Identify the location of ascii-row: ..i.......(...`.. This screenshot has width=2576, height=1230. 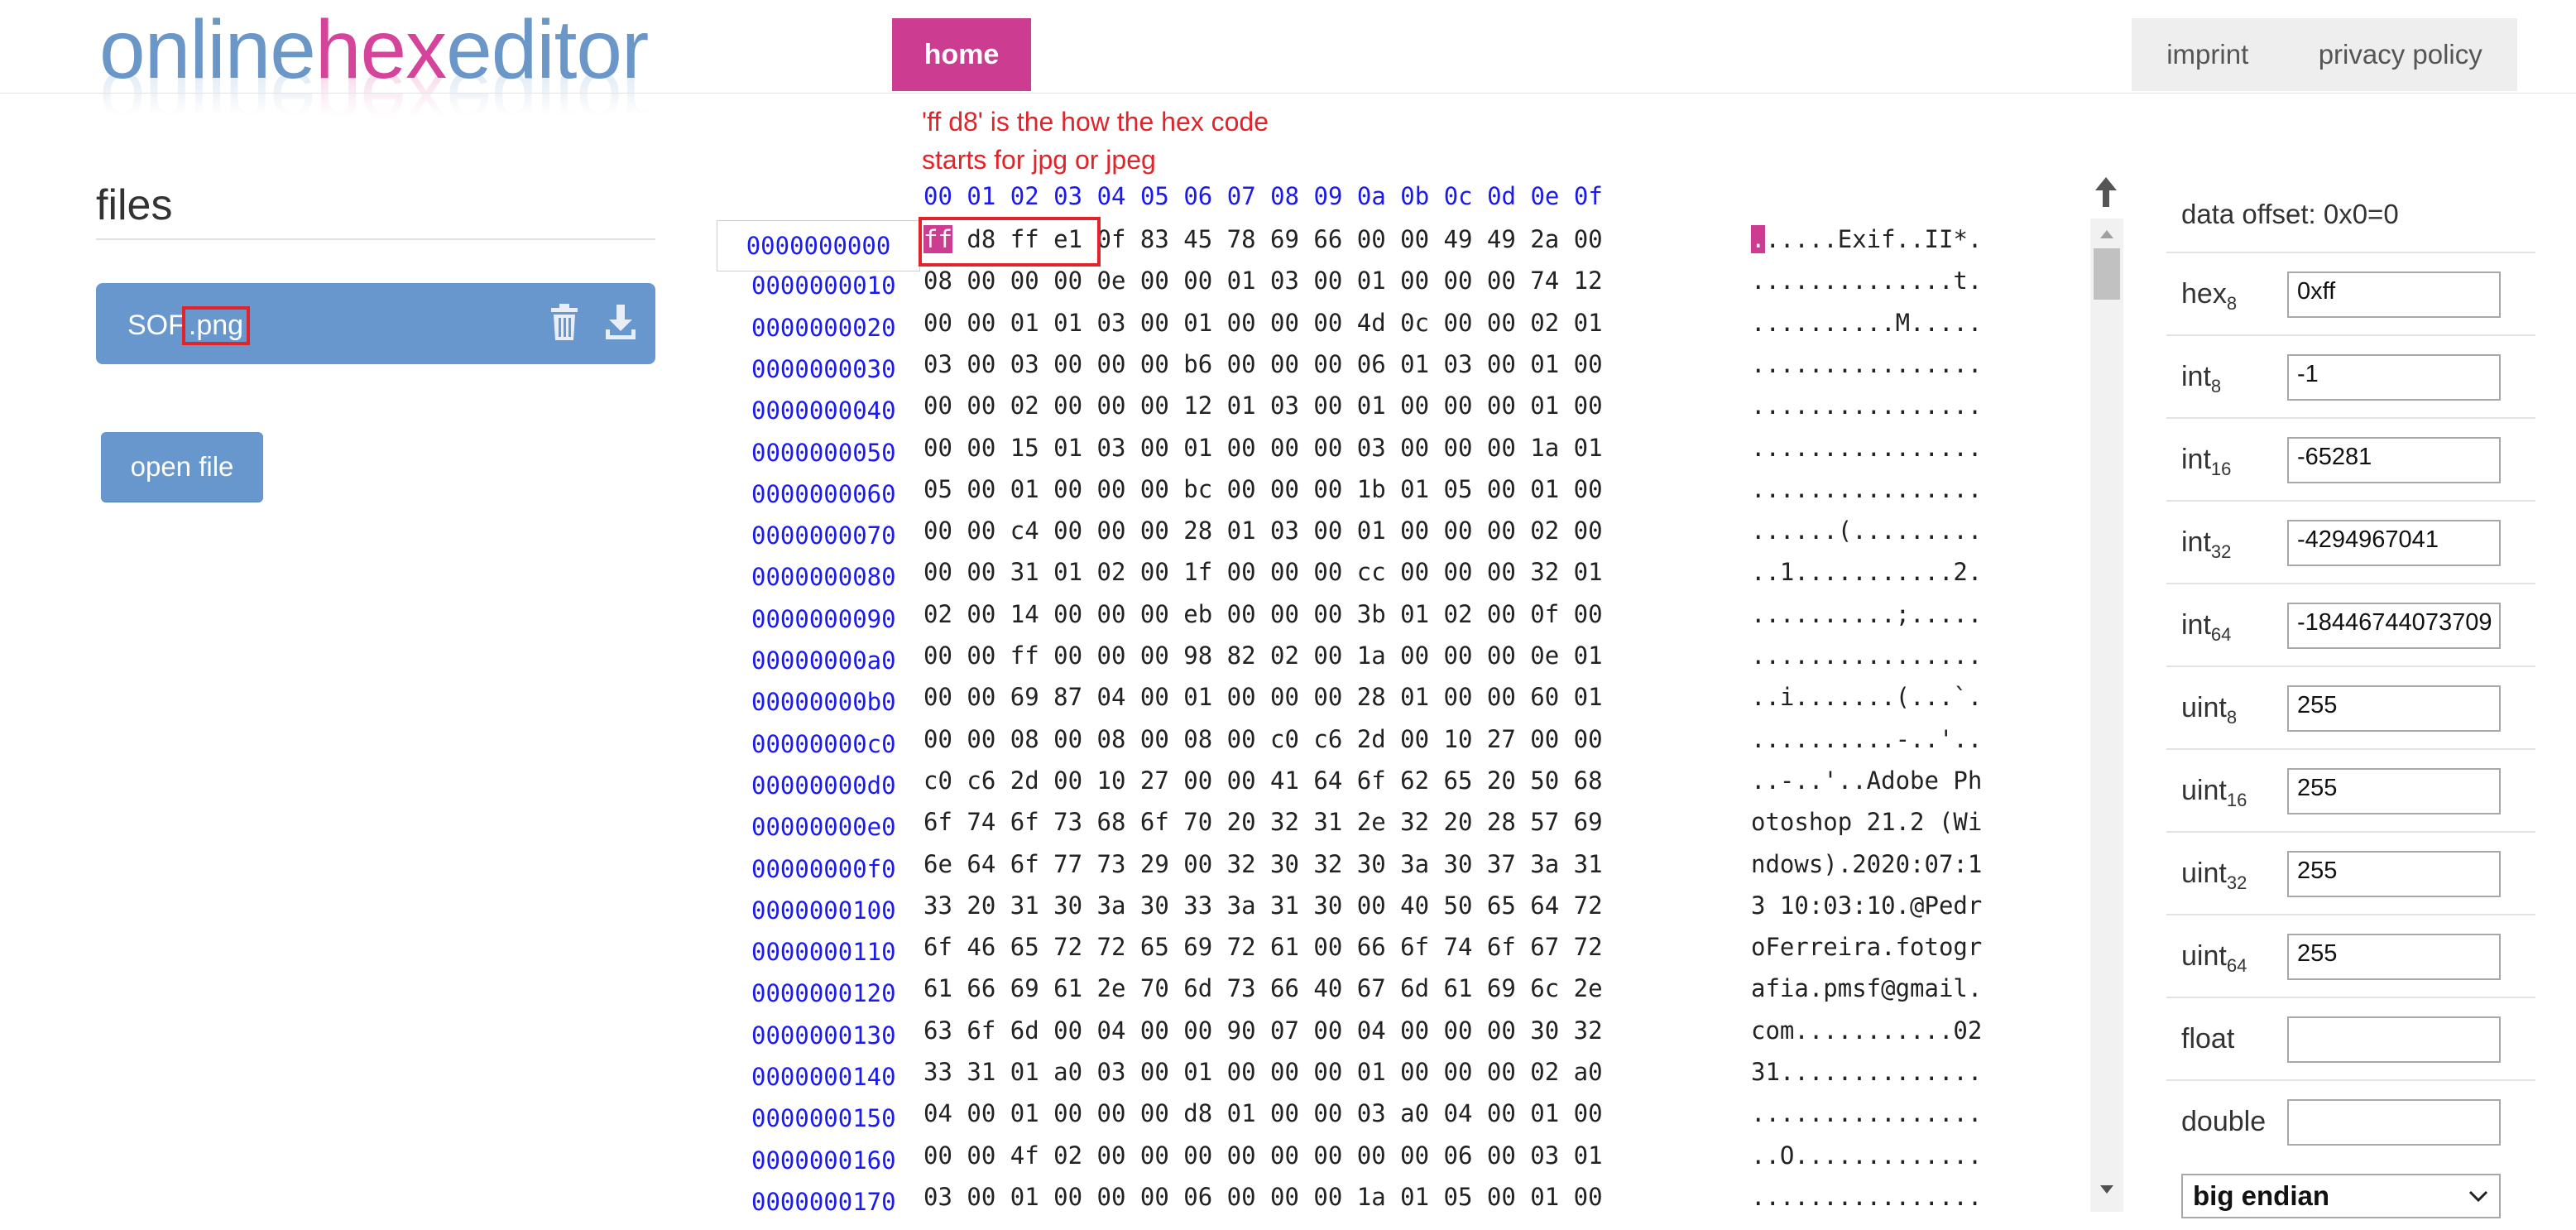
(1867, 697).